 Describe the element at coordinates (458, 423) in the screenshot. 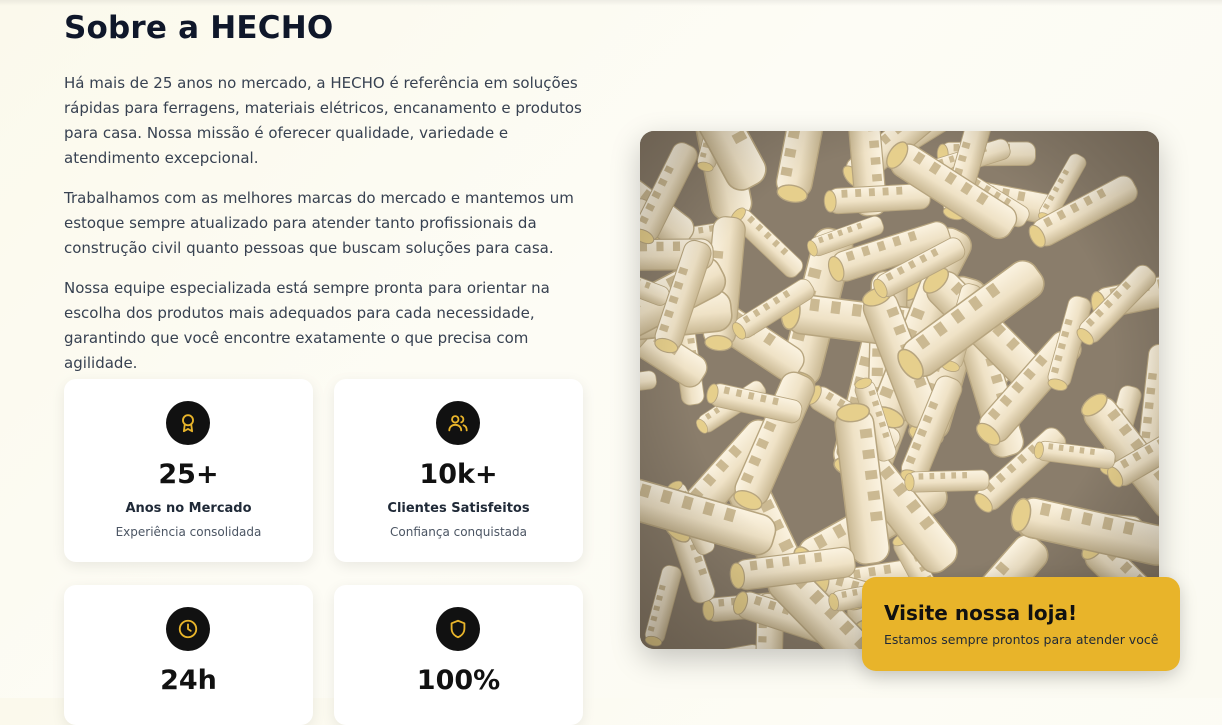

I see `users-icon` at that location.